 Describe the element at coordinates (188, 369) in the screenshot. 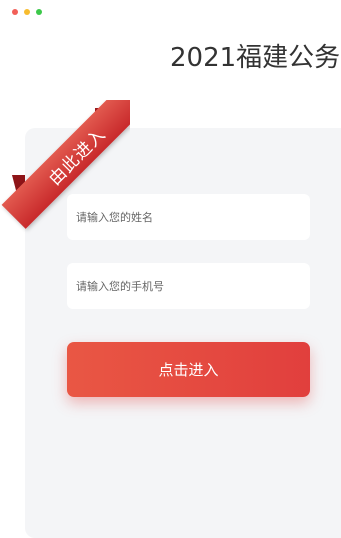

I see `enter-button: 点击进入` at that location.